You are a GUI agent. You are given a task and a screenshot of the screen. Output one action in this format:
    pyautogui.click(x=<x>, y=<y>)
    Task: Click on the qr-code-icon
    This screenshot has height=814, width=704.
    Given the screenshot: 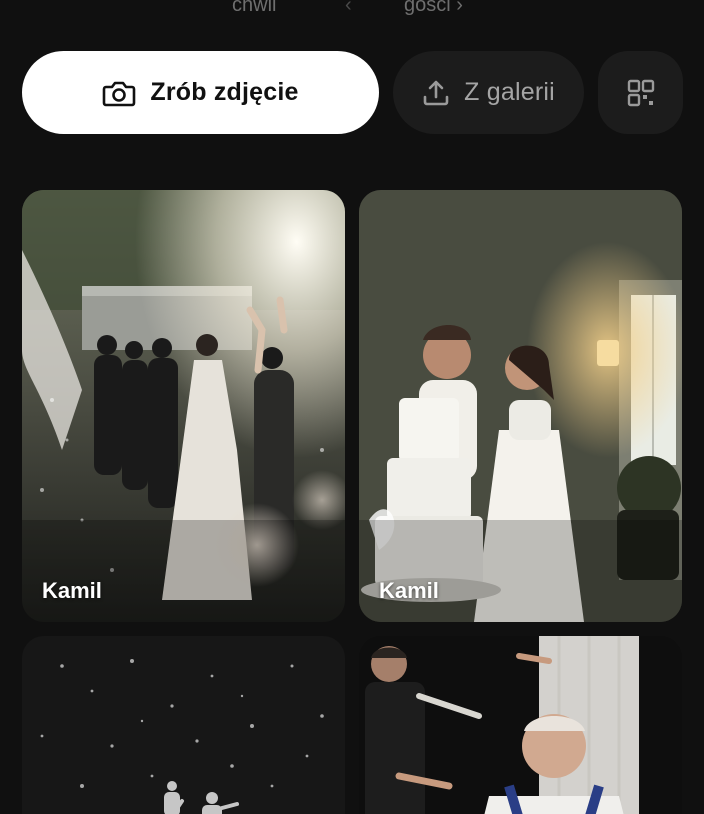 What is the action you would take?
    pyautogui.click(x=641, y=93)
    